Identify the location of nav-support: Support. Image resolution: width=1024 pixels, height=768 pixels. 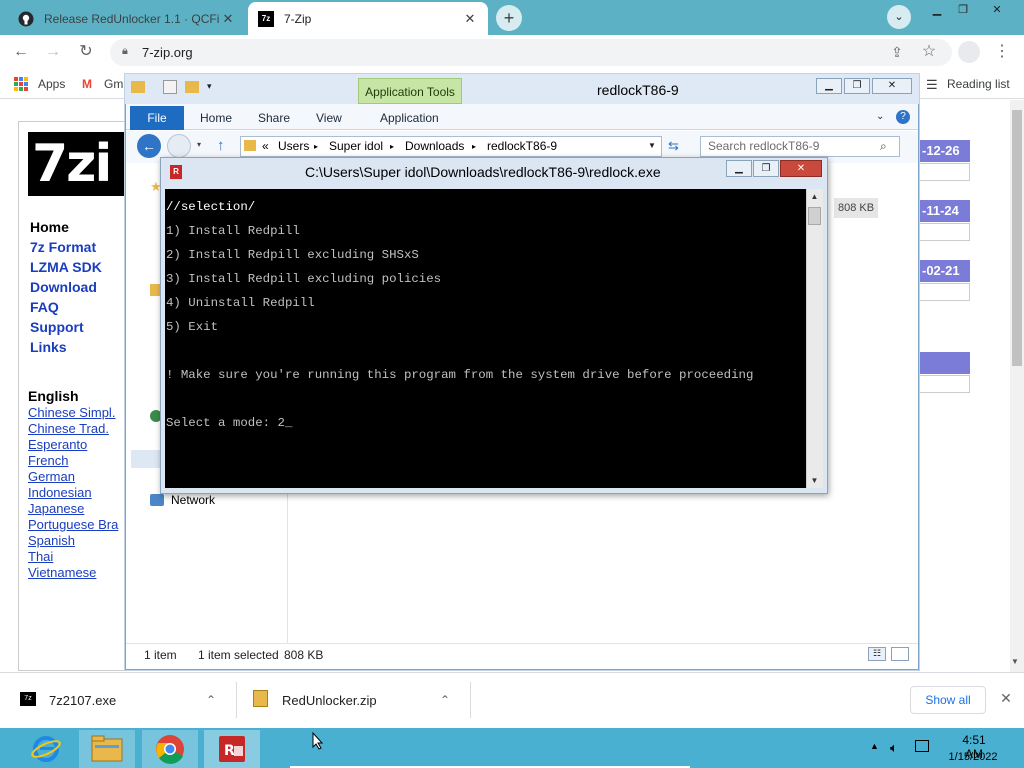
(57, 327).